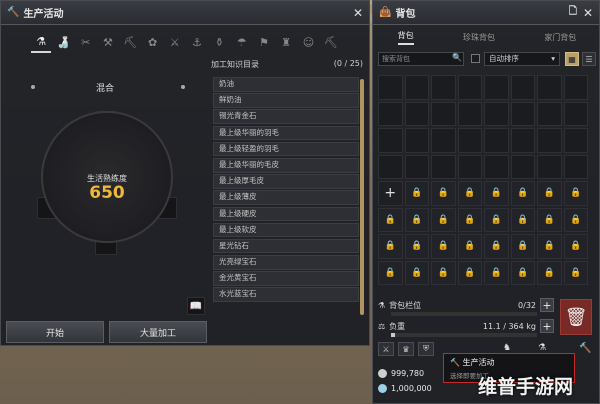  Describe the element at coordinates (130, 42) in the screenshot. I see `grinding-category-icon: ⛏` at that location.